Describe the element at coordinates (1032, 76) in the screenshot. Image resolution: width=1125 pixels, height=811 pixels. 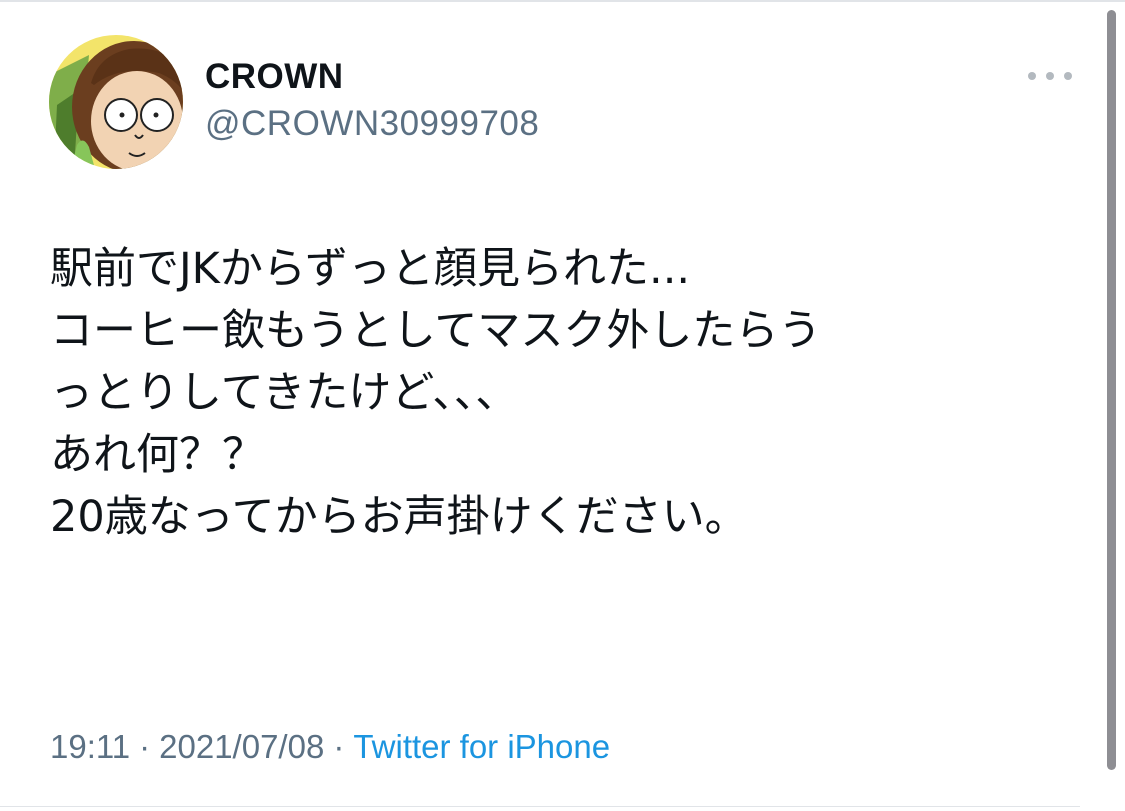
I see `more-horizontal-icon` at that location.